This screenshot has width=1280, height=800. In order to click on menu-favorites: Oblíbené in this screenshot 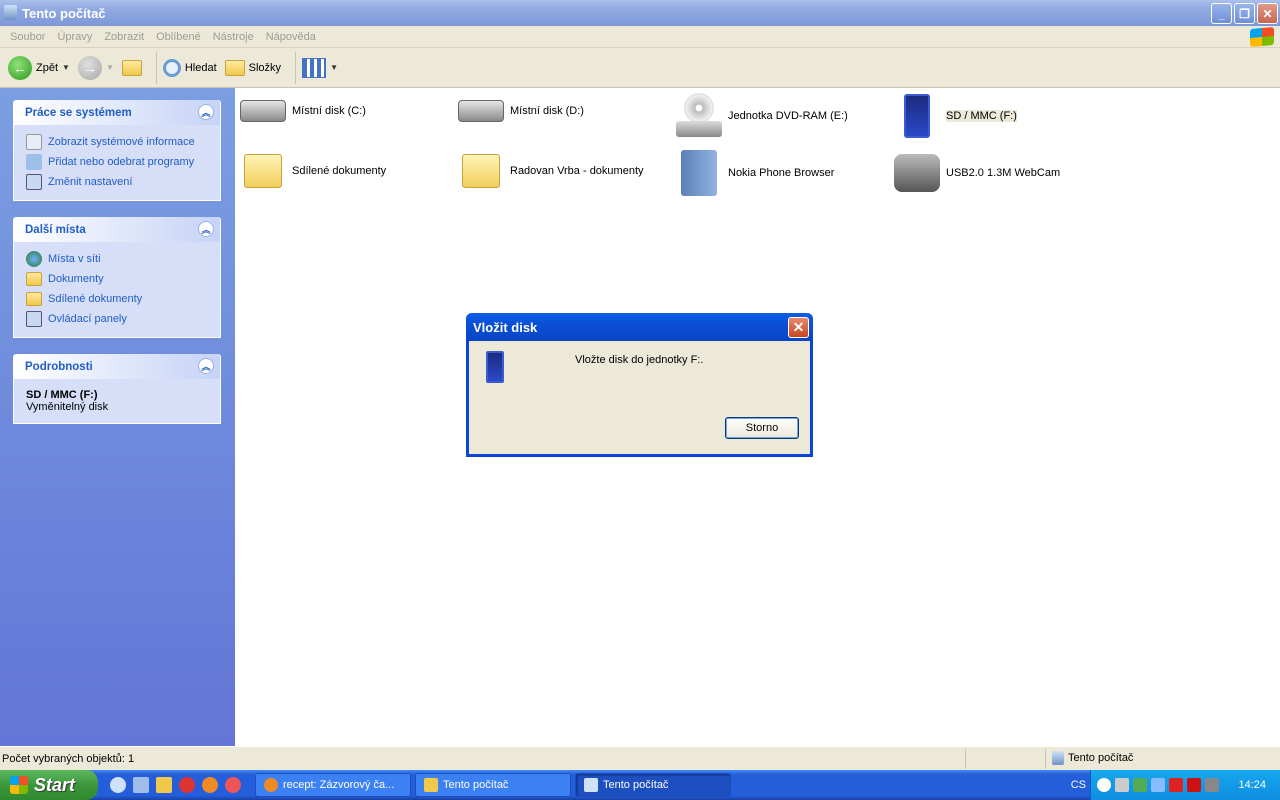, I will do `click(178, 37)`.